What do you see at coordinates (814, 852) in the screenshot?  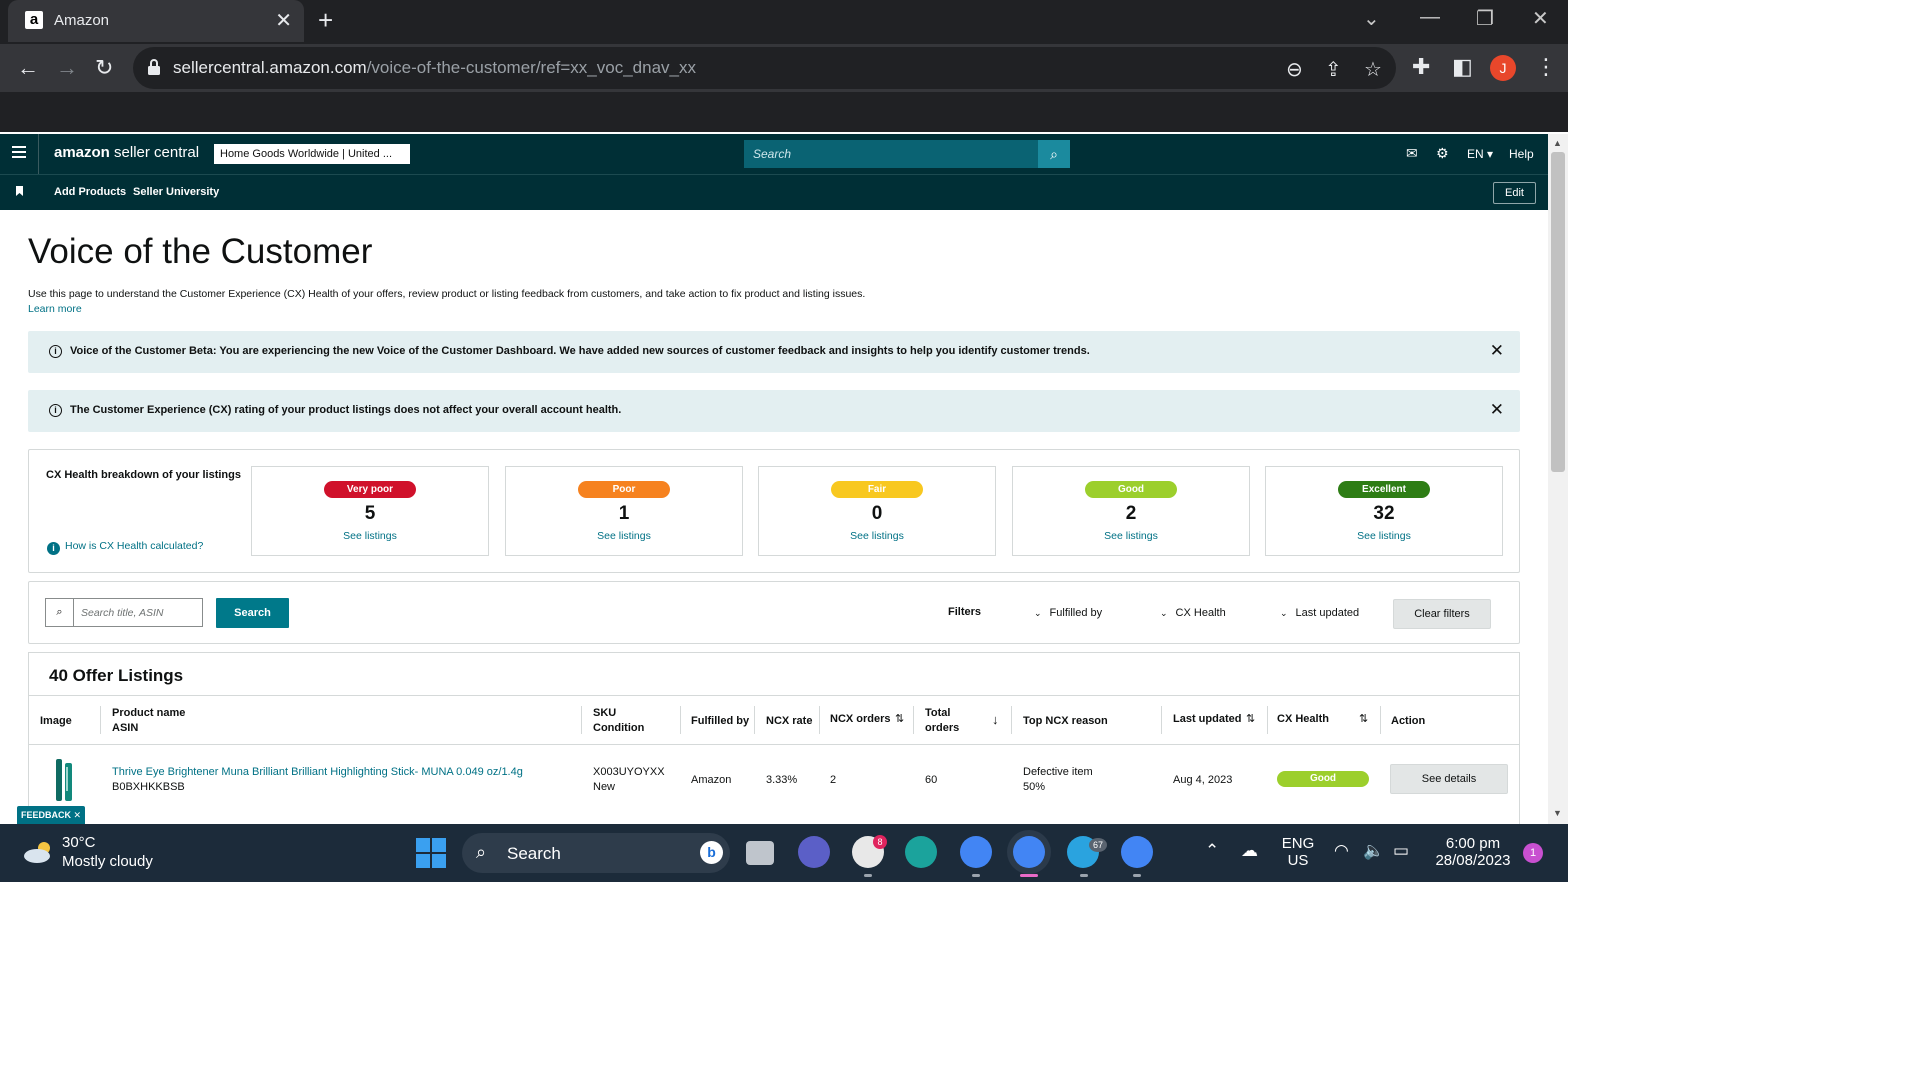 I see `teams-icon` at bounding box center [814, 852].